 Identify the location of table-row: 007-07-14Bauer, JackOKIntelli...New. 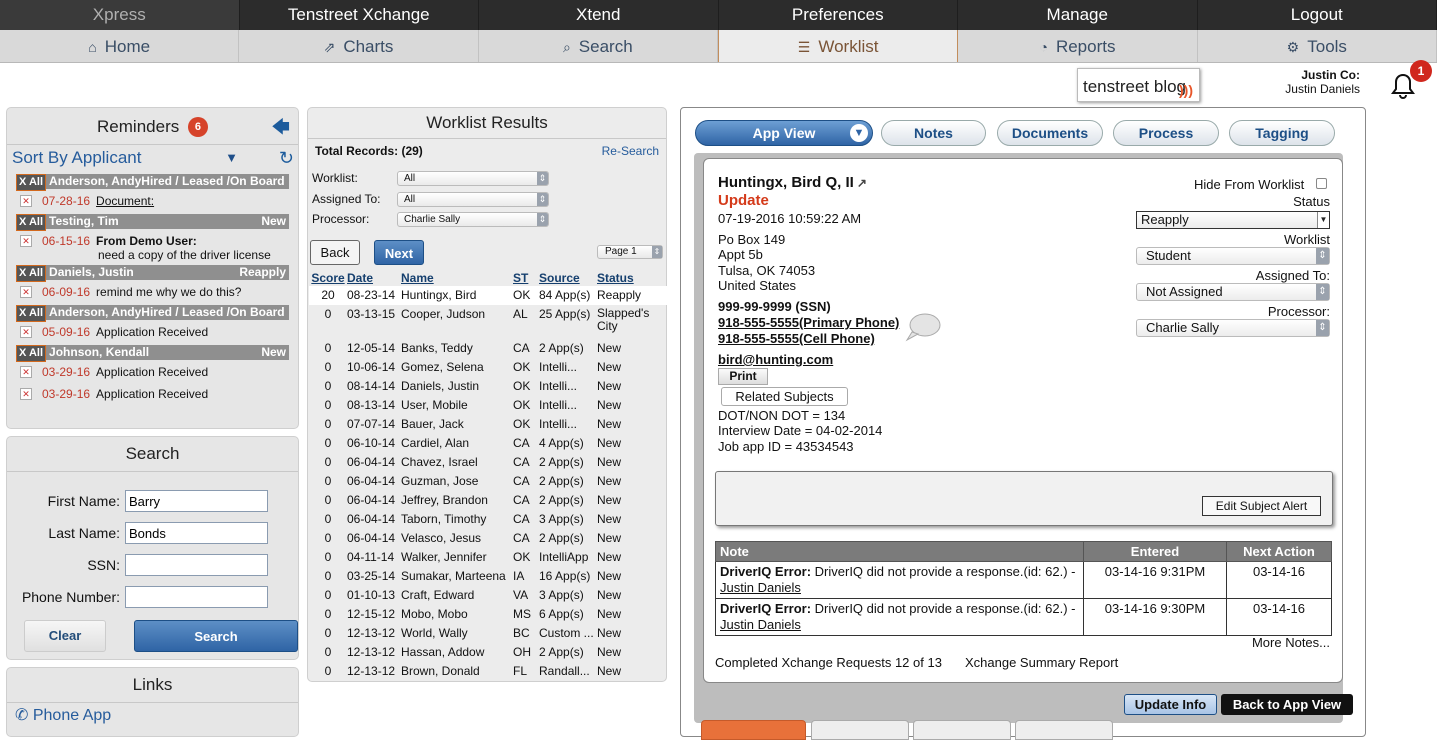
(488, 424).